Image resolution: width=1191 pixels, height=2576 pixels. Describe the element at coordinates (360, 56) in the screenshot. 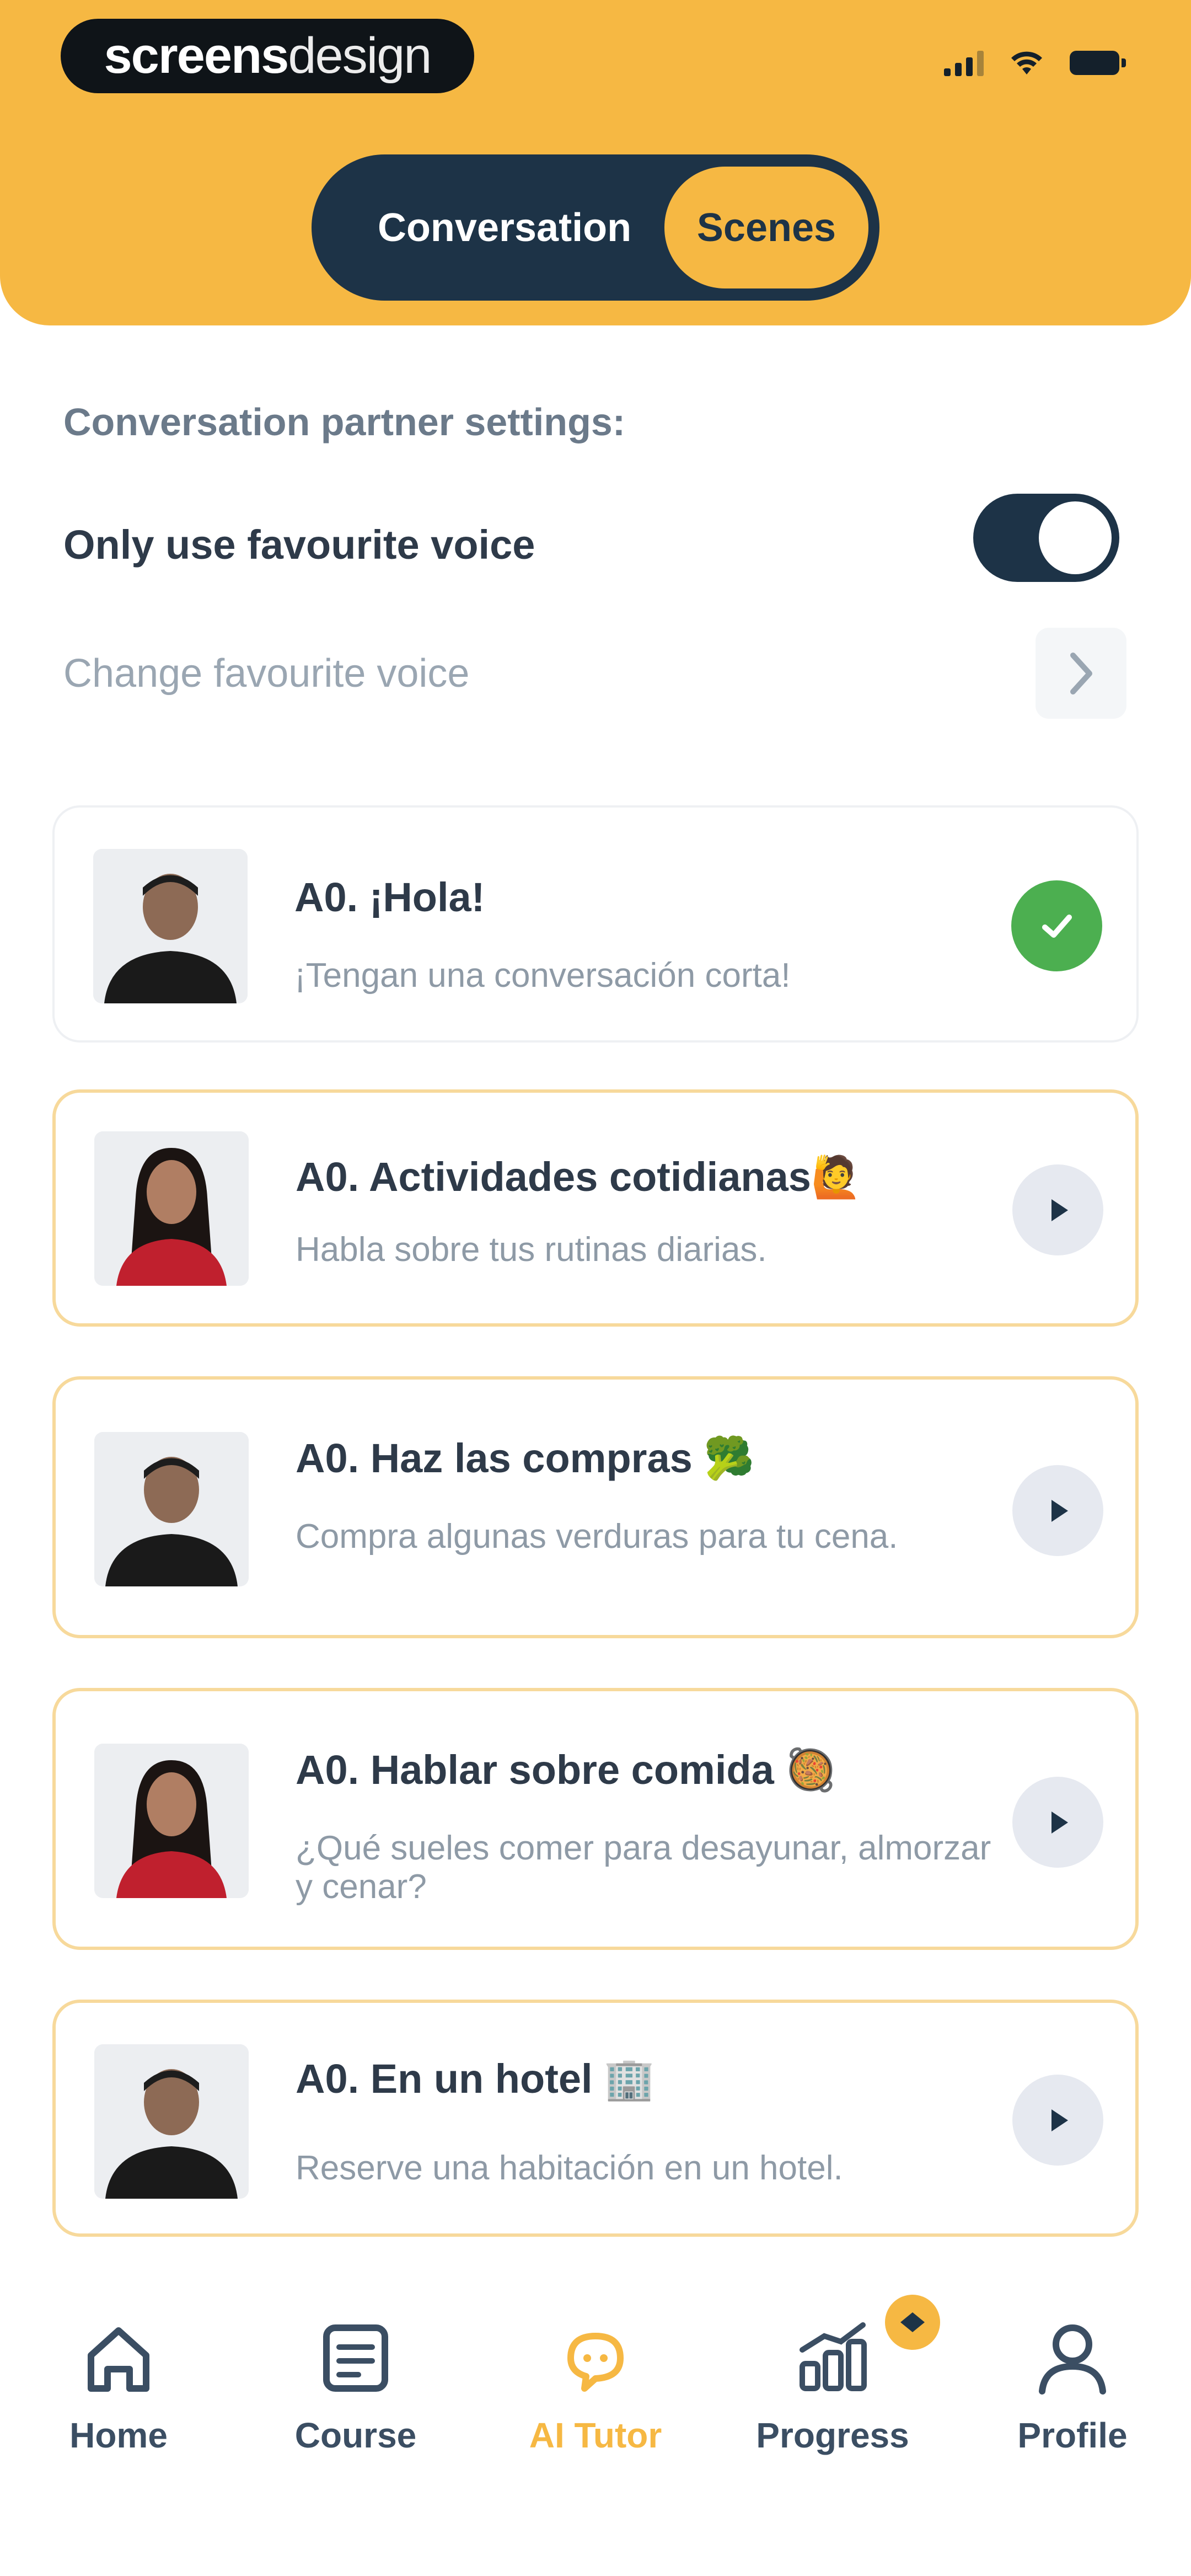

I see `brand-logo-light: design` at that location.